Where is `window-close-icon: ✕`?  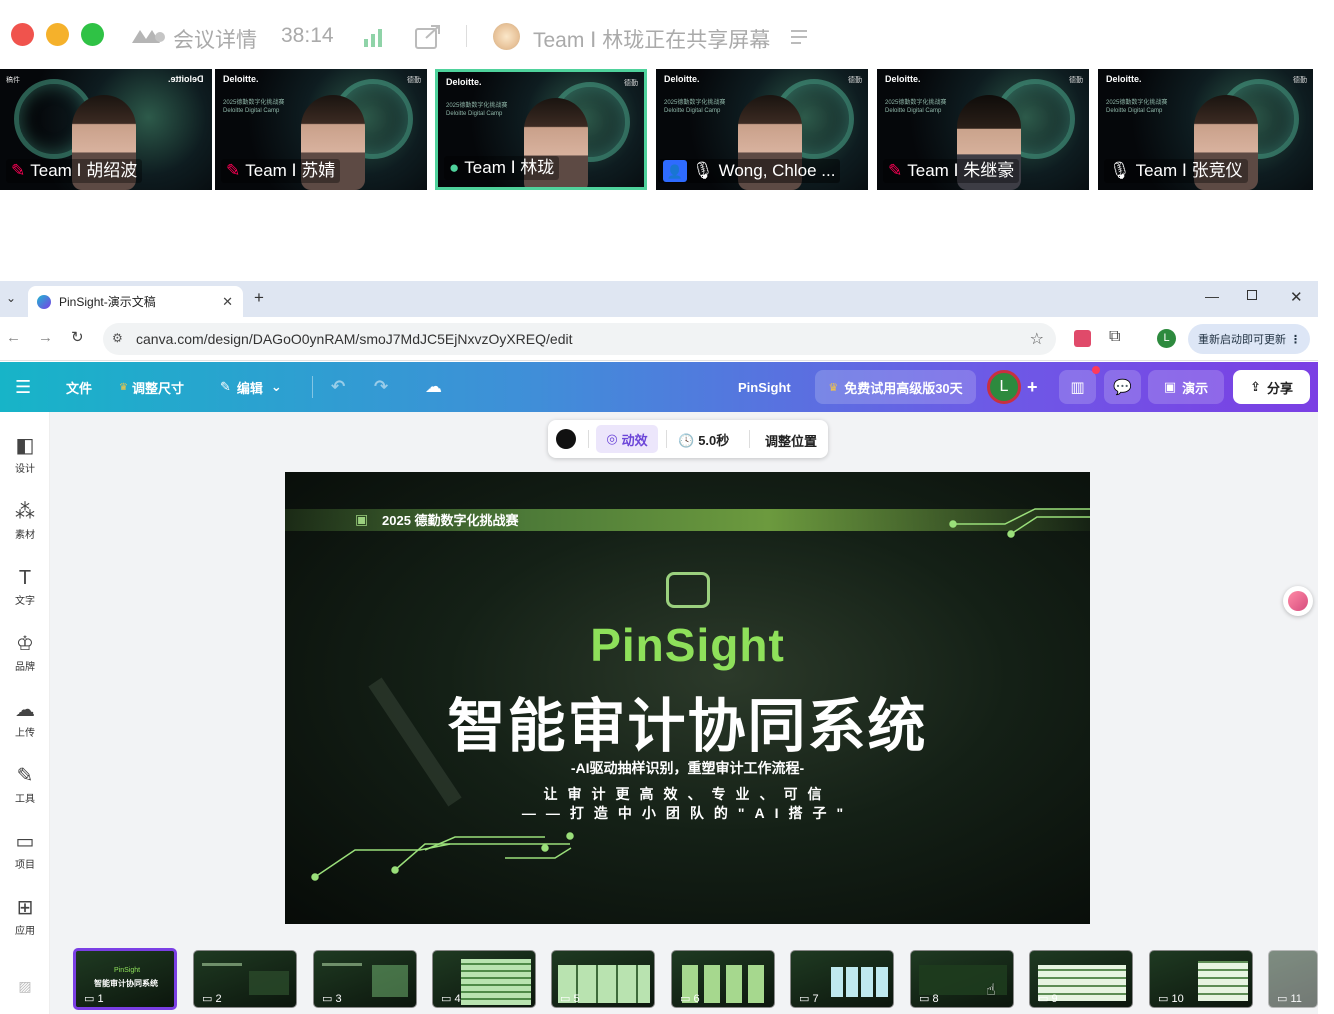
window-close-icon: ✕ is located at coordinates (1296, 297).